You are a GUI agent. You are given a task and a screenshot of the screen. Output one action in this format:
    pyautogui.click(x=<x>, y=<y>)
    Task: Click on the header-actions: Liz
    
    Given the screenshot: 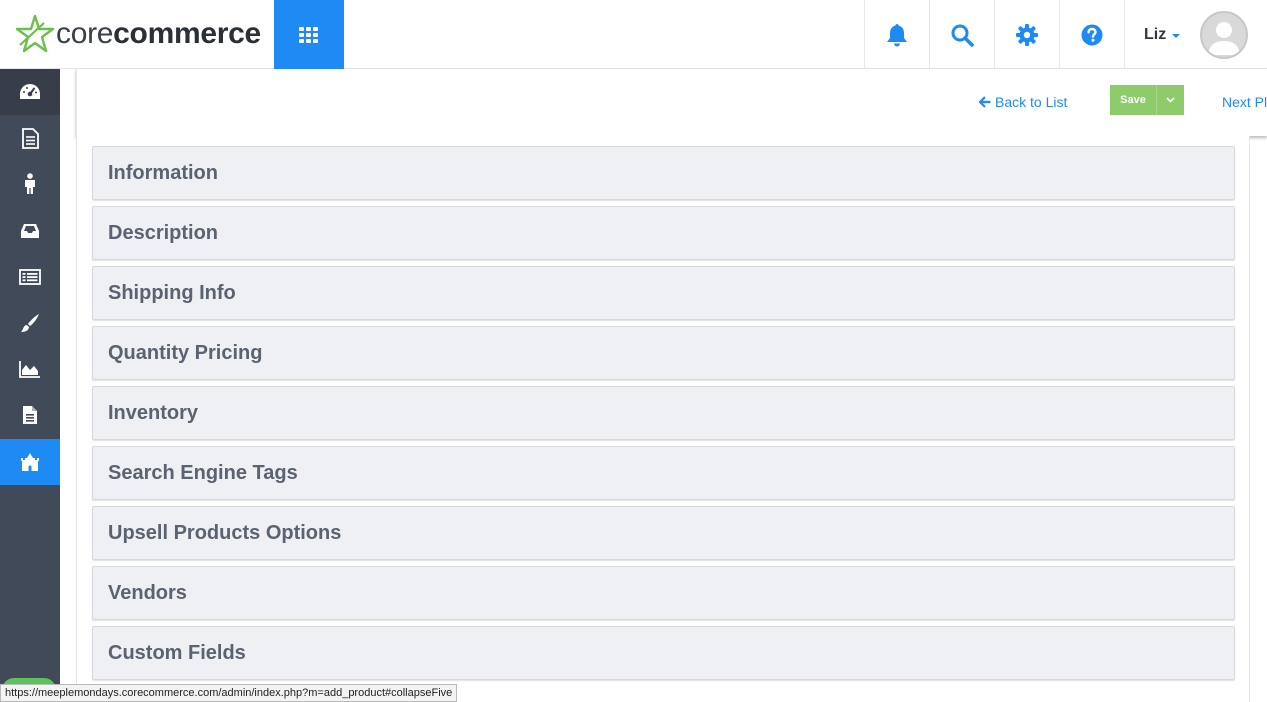 What is the action you would take?
    pyautogui.click(x=1065, y=34)
    